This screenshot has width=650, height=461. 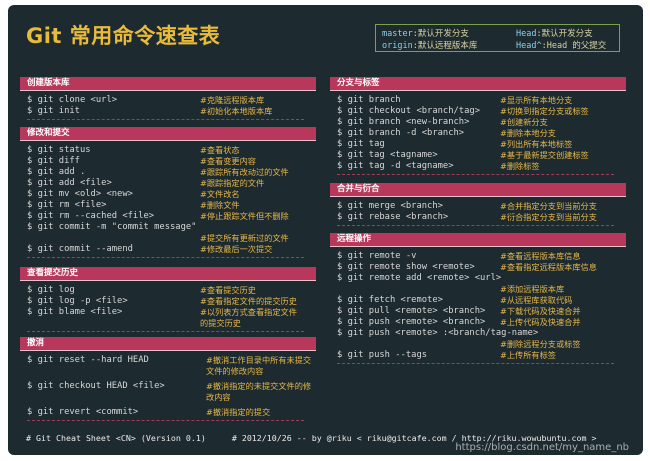 What do you see at coordinates (548, 206) in the screenshot?
I see `command-comment: #合并指定分支到当前分支` at bounding box center [548, 206].